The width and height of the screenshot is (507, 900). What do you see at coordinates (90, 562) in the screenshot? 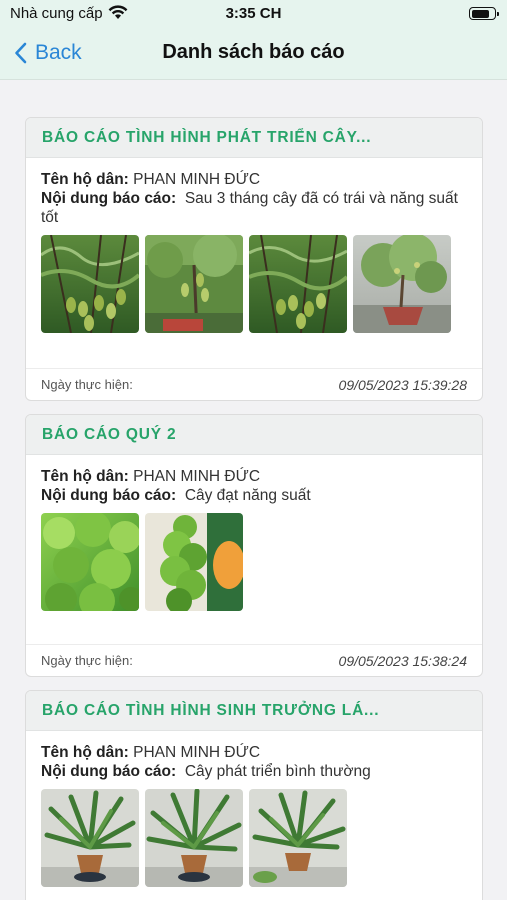
I see `lettuce-photo` at bounding box center [90, 562].